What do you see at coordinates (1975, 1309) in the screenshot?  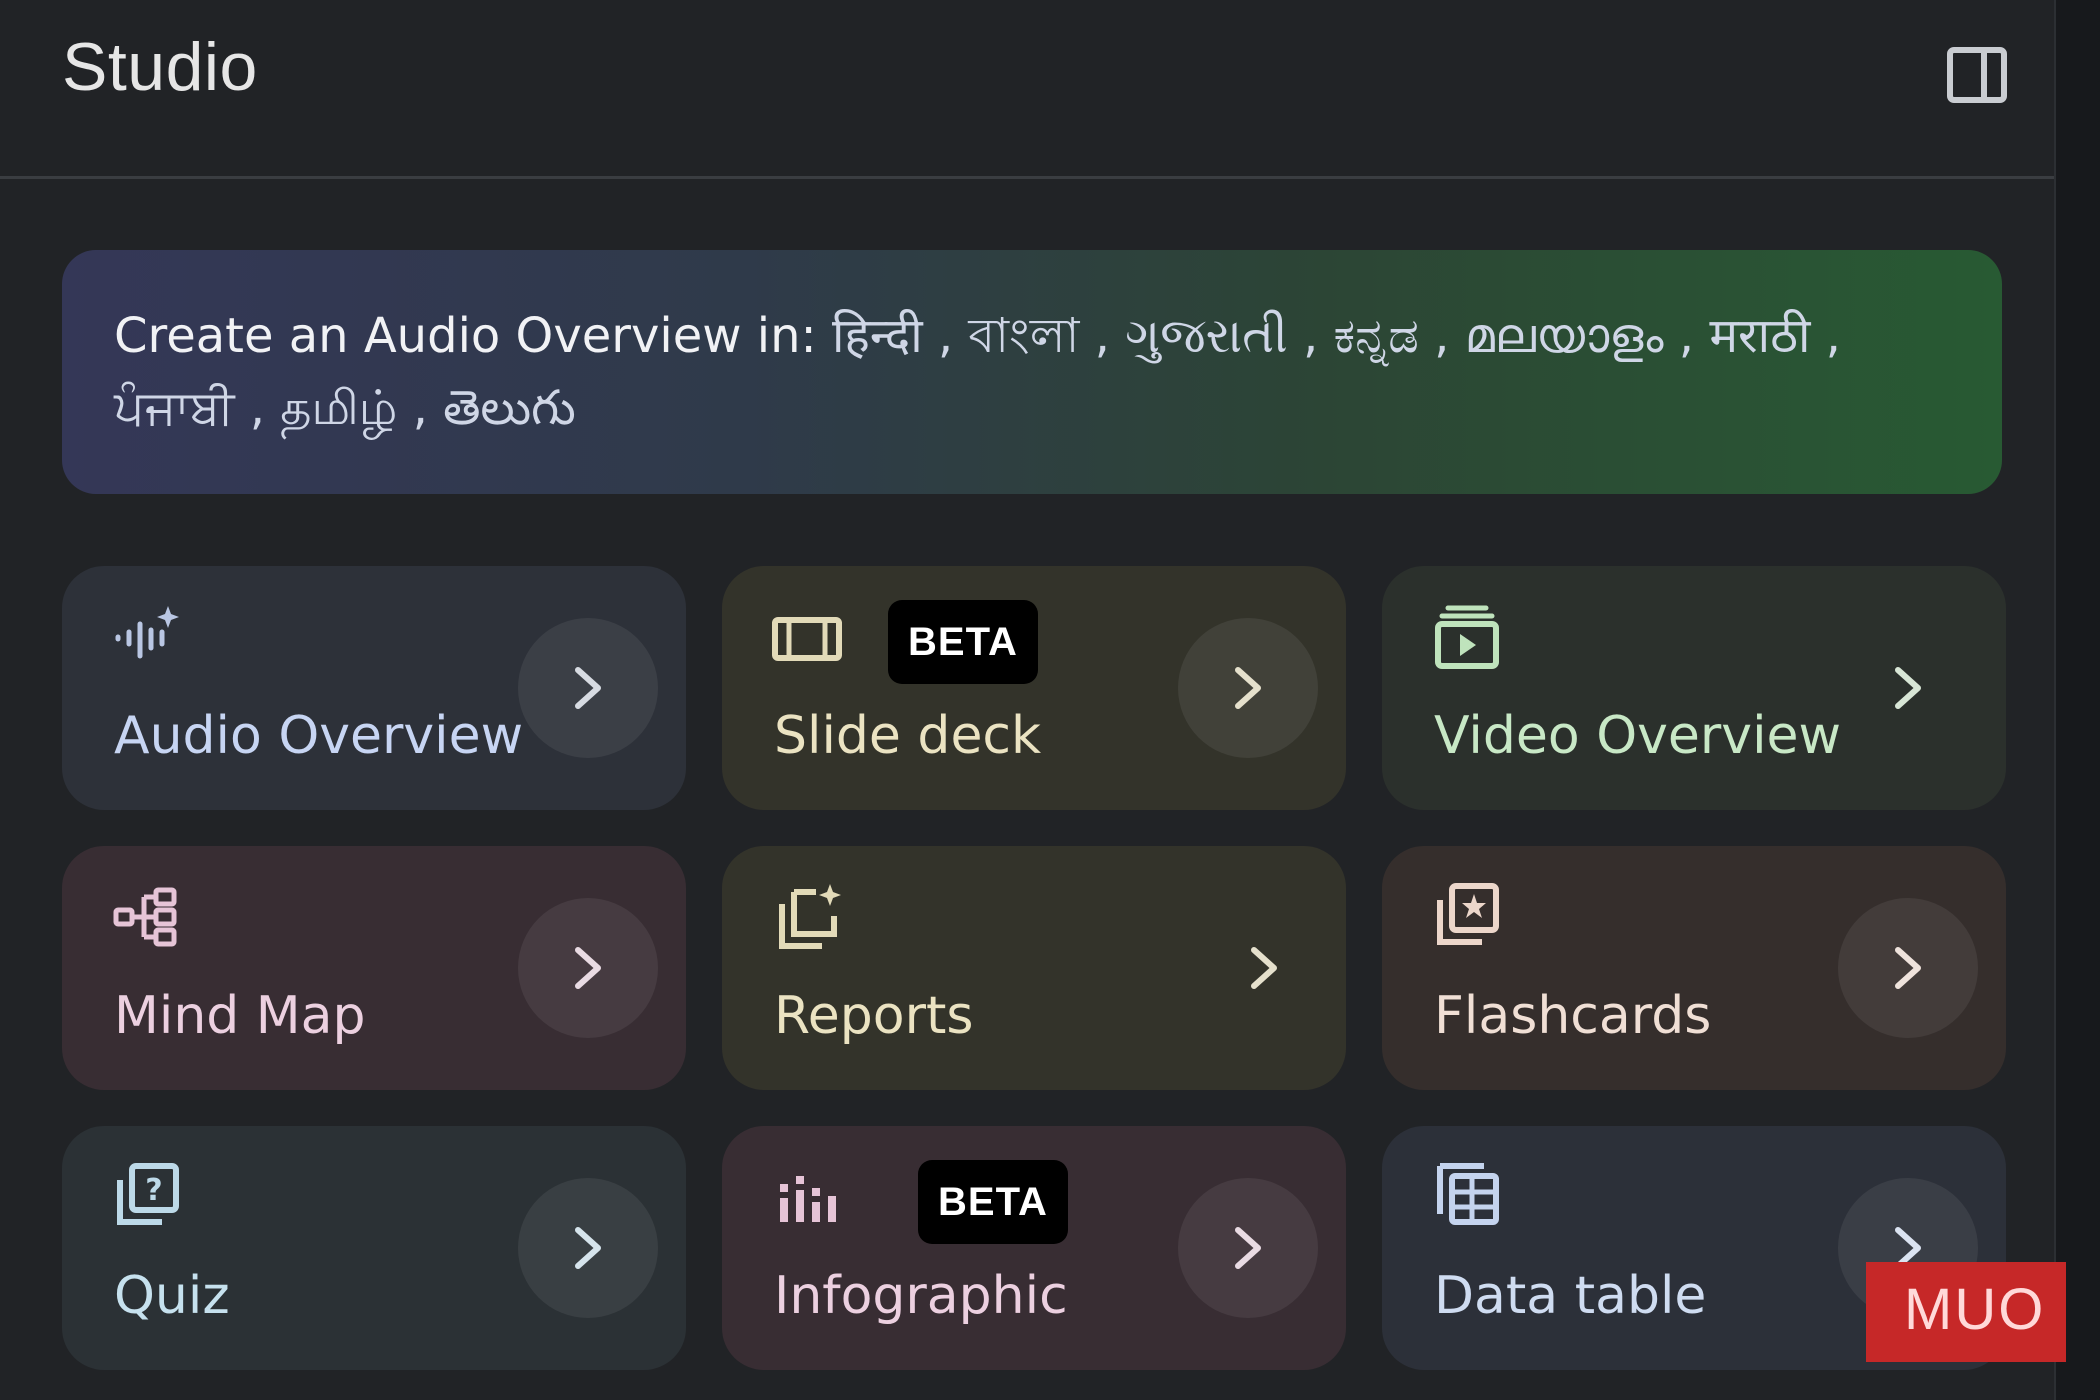 I see `watermark-text: MUO` at bounding box center [1975, 1309].